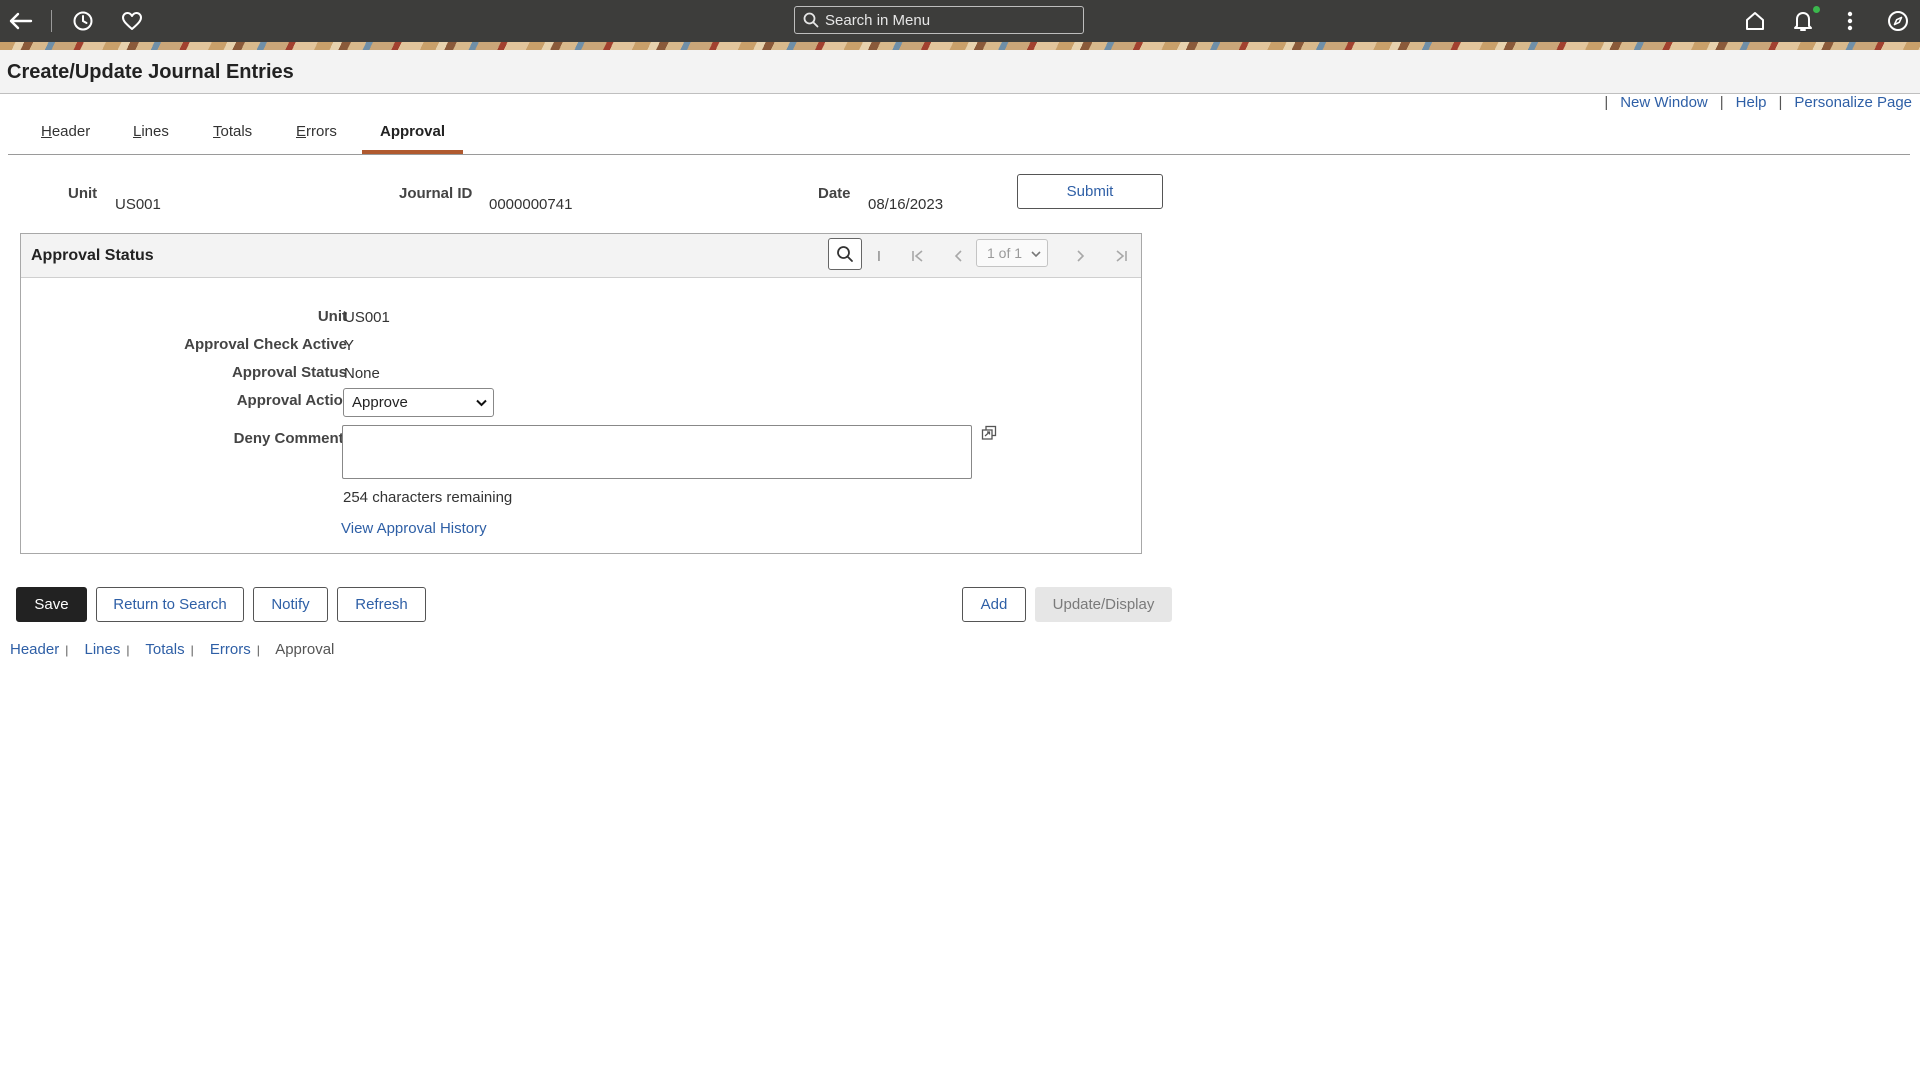 The width and height of the screenshot is (1920, 1080). What do you see at coordinates (289, 372) in the screenshot?
I see `approval-status-label: Approval Status` at bounding box center [289, 372].